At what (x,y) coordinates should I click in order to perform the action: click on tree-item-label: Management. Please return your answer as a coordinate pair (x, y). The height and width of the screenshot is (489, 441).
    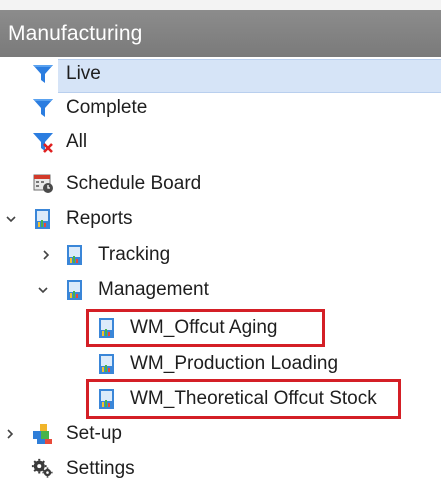
    Looking at the image, I should click on (153, 289).